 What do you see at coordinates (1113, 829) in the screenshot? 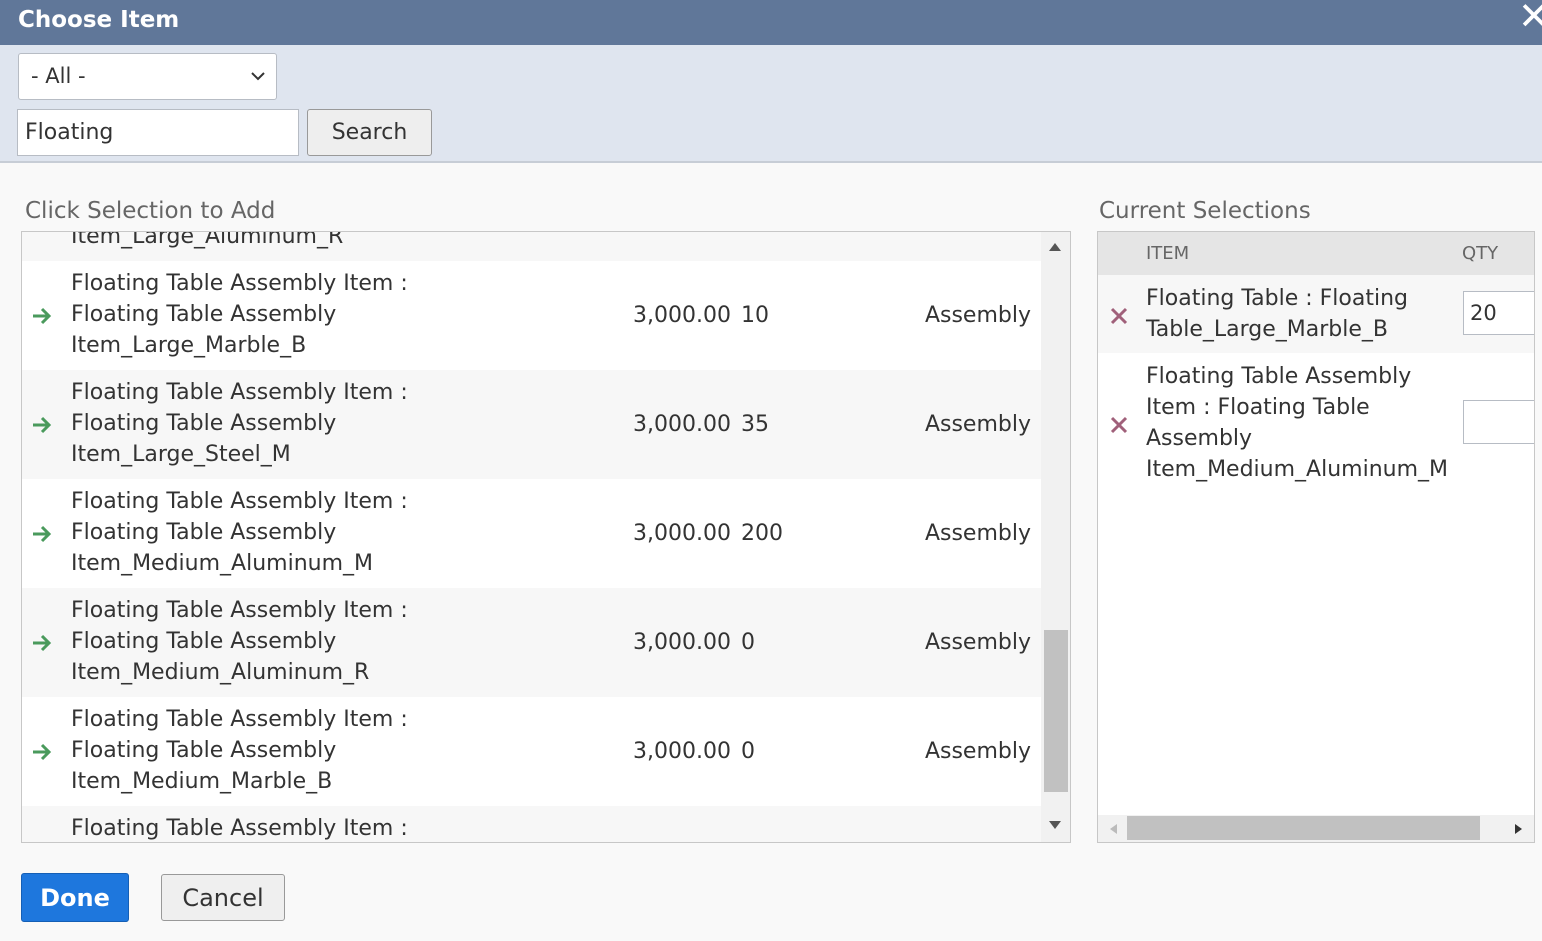
I see `scroll-left-icon` at bounding box center [1113, 829].